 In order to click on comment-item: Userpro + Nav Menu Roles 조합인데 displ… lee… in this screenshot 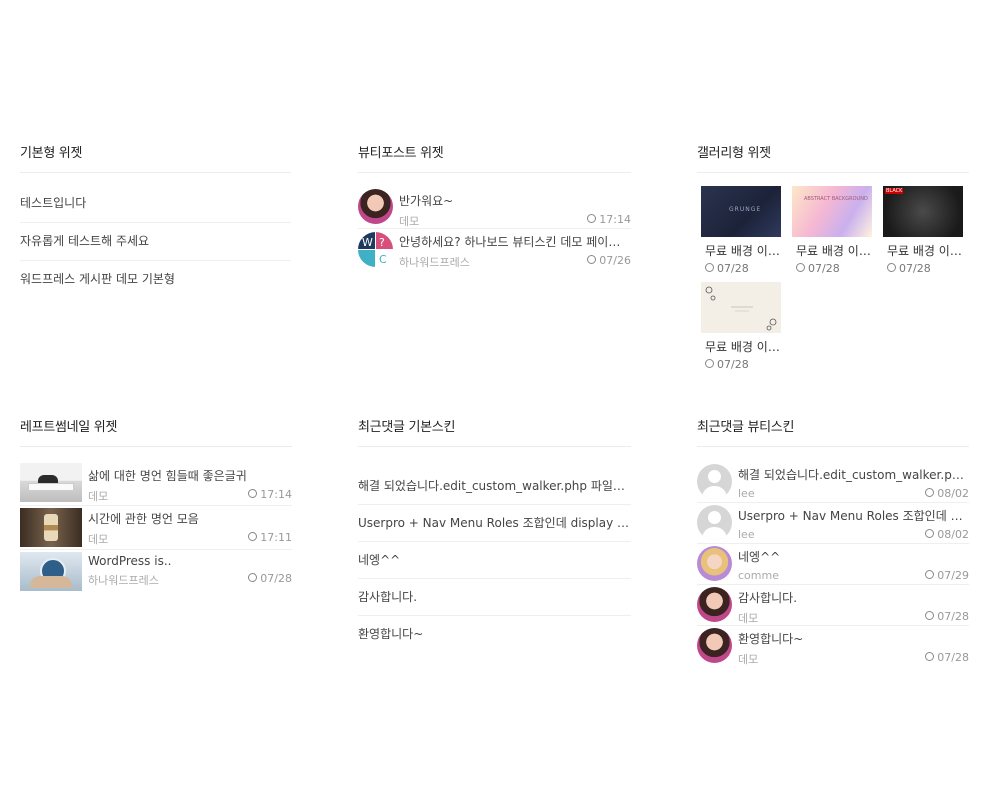, I will do `click(833, 523)`.